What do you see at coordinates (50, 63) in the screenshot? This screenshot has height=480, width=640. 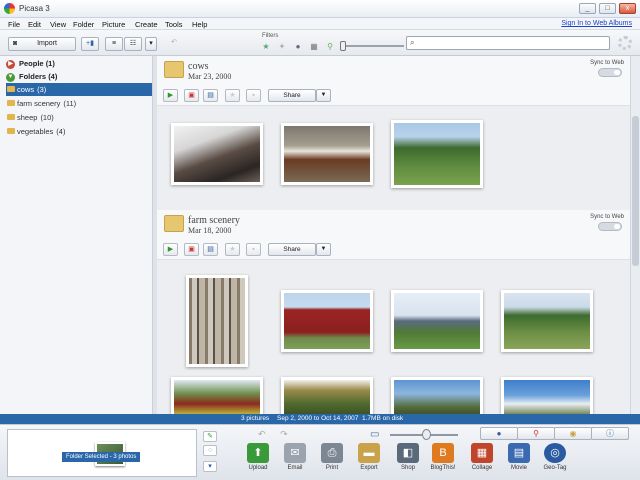 I see `people-count: (1)` at bounding box center [50, 63].